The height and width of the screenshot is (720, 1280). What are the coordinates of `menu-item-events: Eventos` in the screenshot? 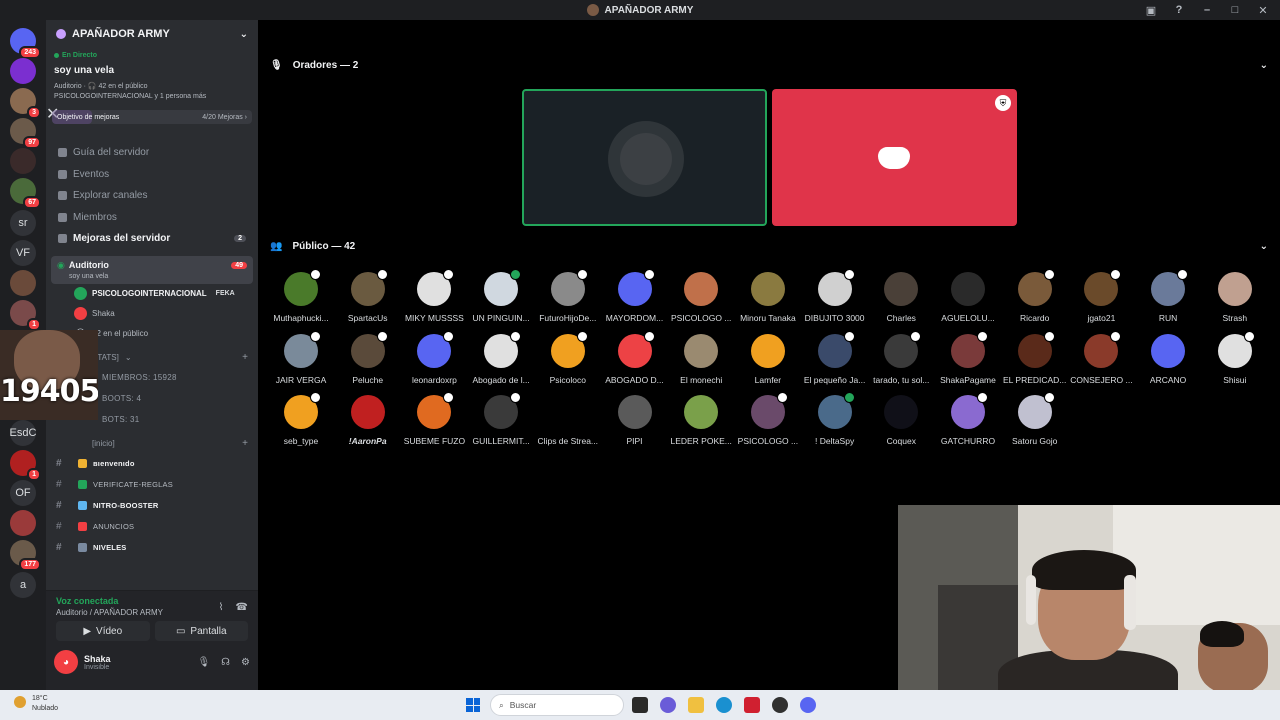 It's located at (152, 175).